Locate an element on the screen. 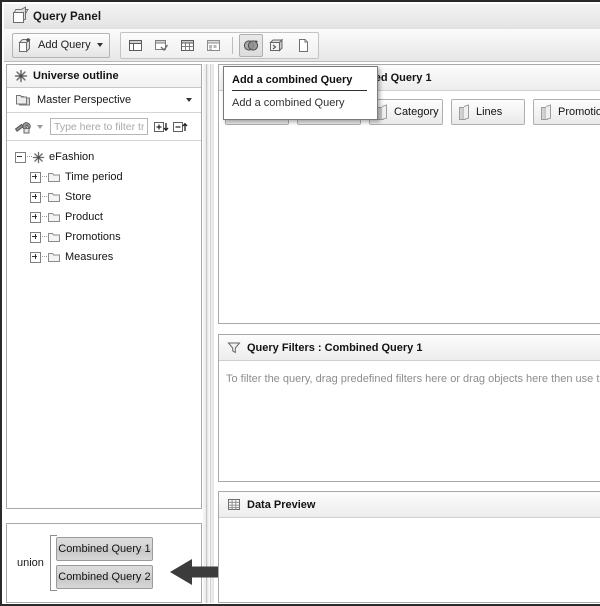  grid-icon is located at coordinates (234, 504).